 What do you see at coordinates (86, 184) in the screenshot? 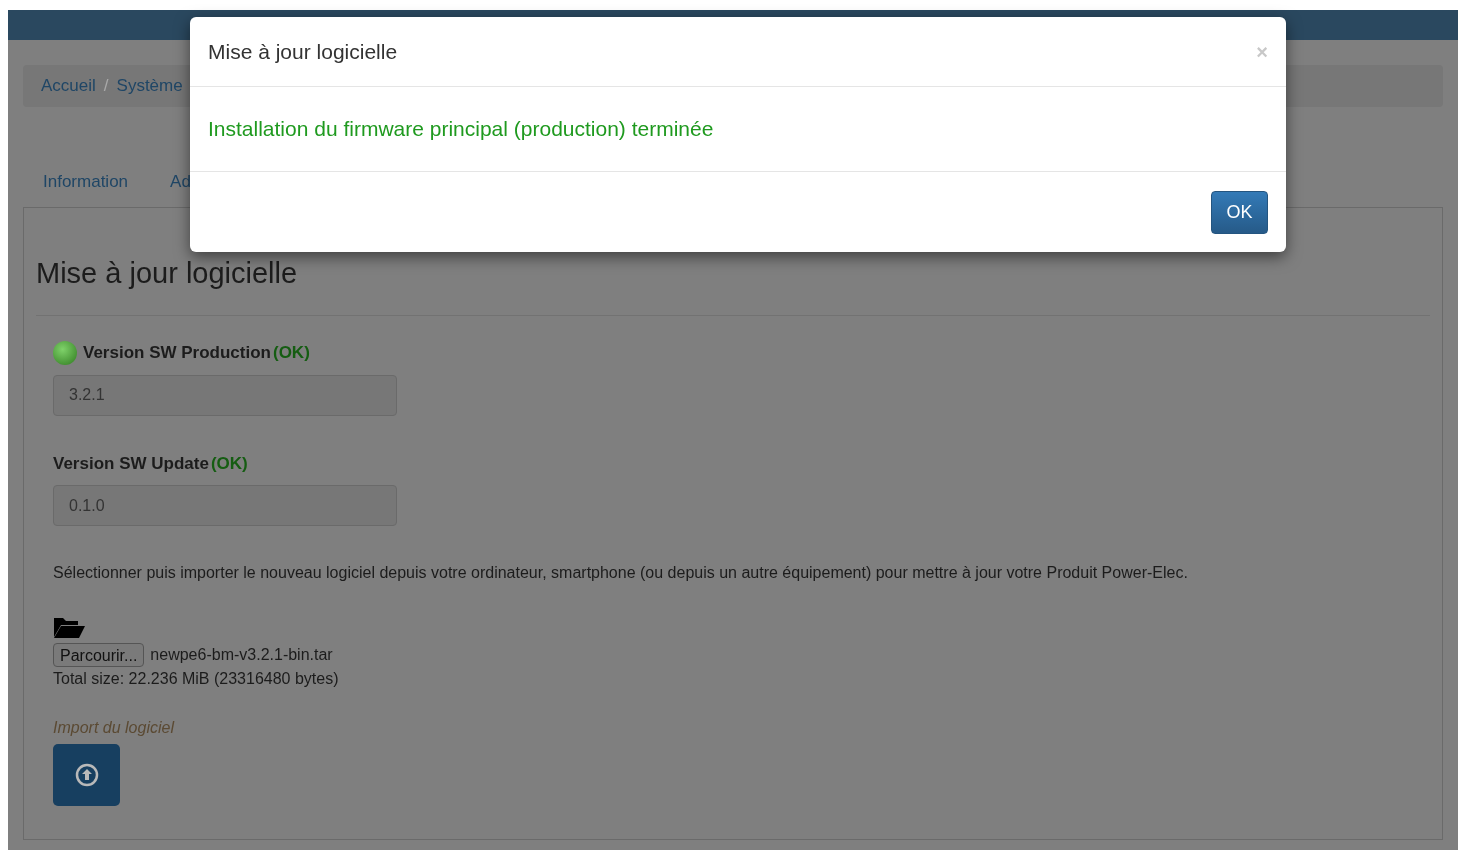
I see `tab: Information` at bounding box center [86, 184].